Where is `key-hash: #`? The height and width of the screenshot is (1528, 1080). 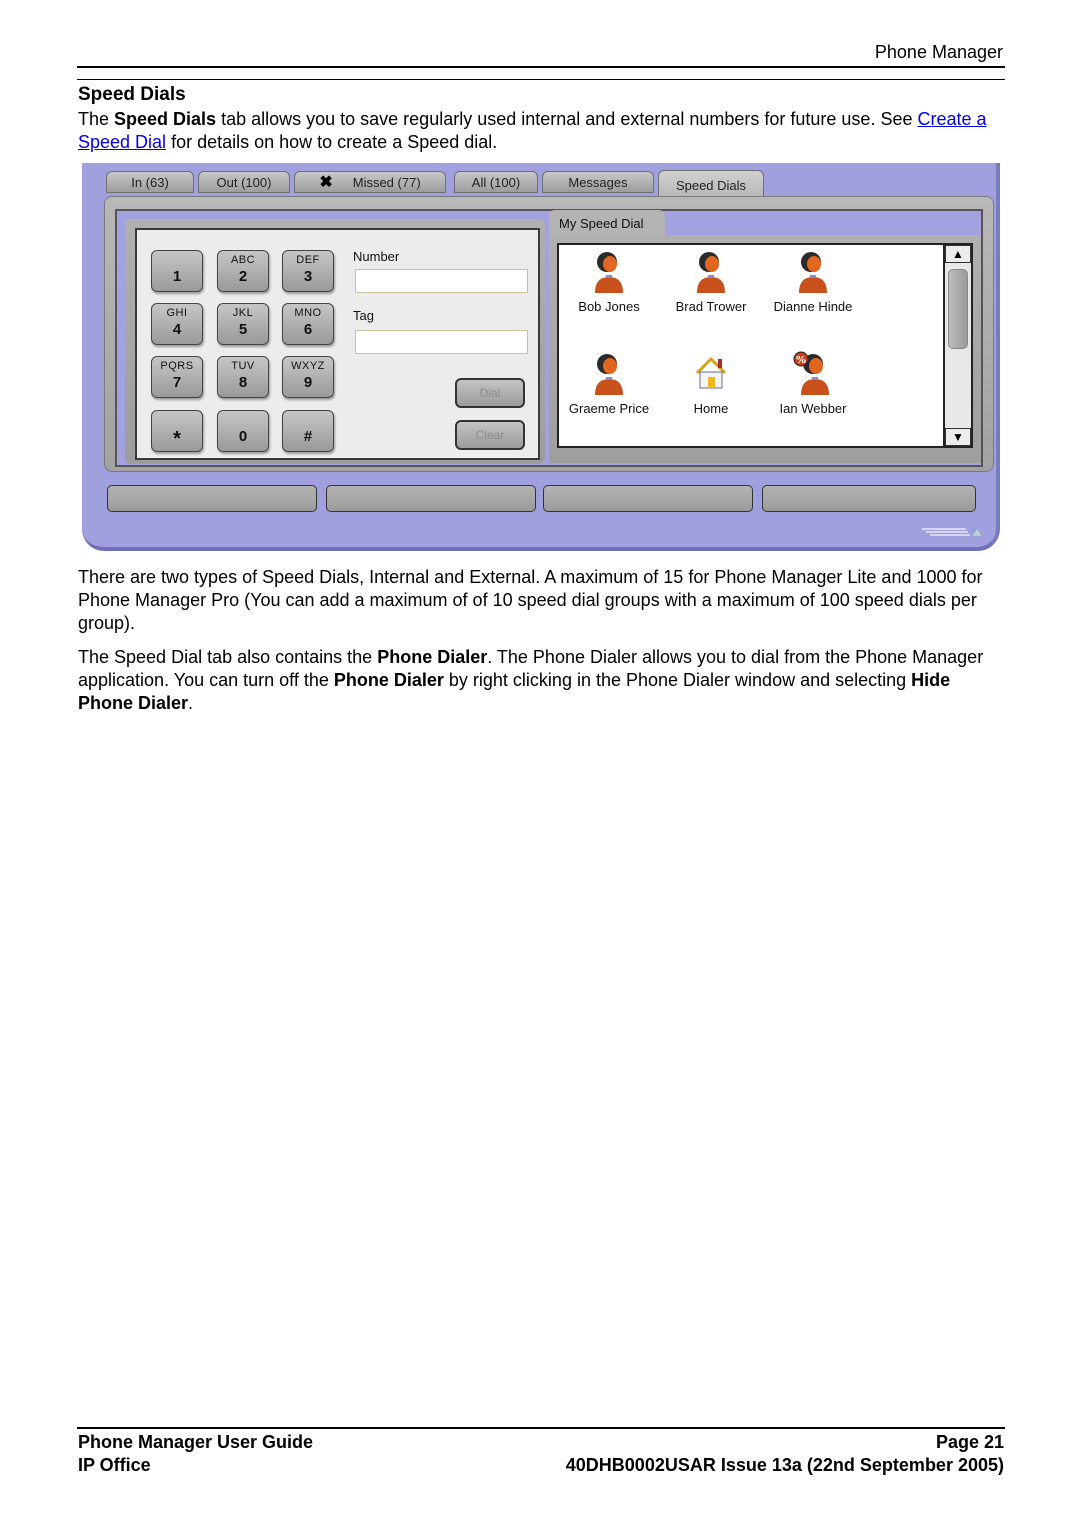 key-hash: # is located at coordinates (308, 431).